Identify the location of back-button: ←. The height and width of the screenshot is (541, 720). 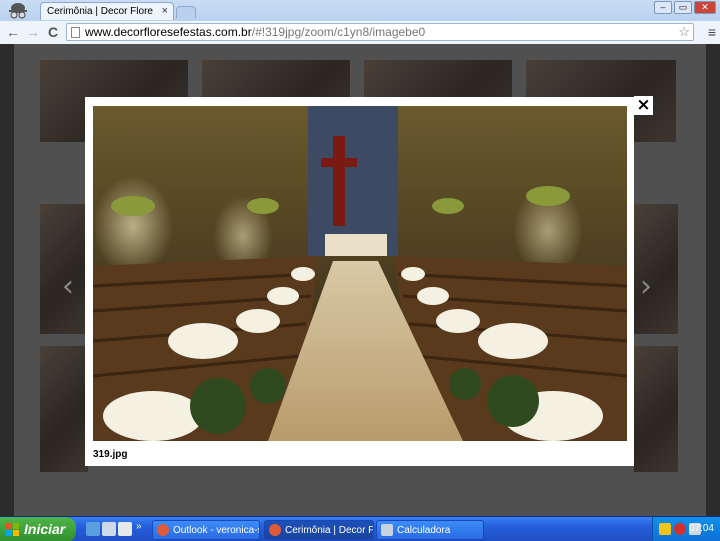
(13, 32).